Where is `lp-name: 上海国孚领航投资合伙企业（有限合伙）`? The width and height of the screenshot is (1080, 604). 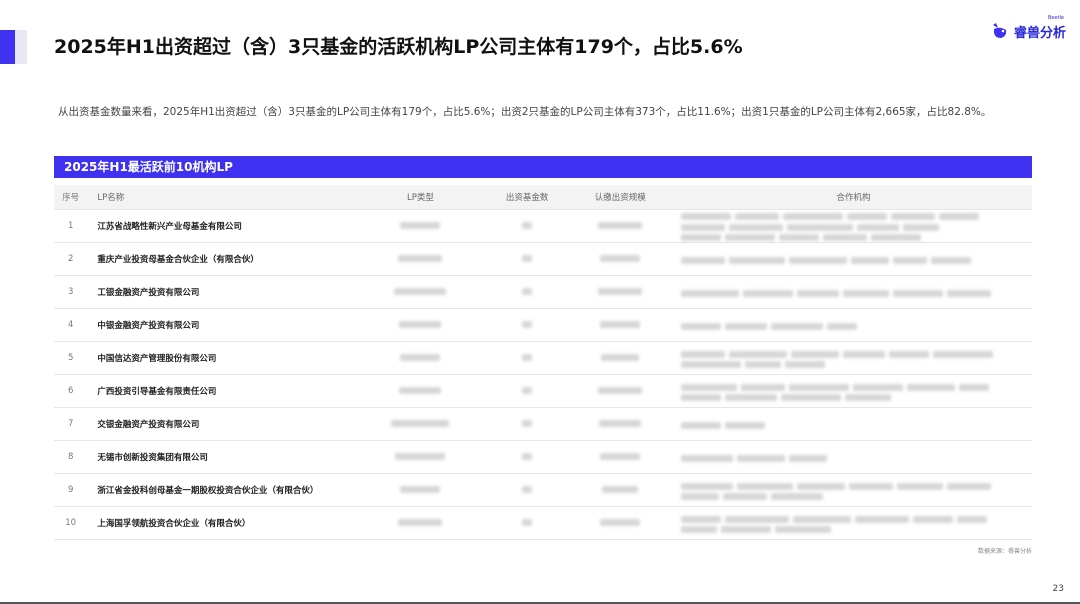
lp-name: 上海国孚领航投资合伙企业（有限合伙） is located at coordinates (219, 523).